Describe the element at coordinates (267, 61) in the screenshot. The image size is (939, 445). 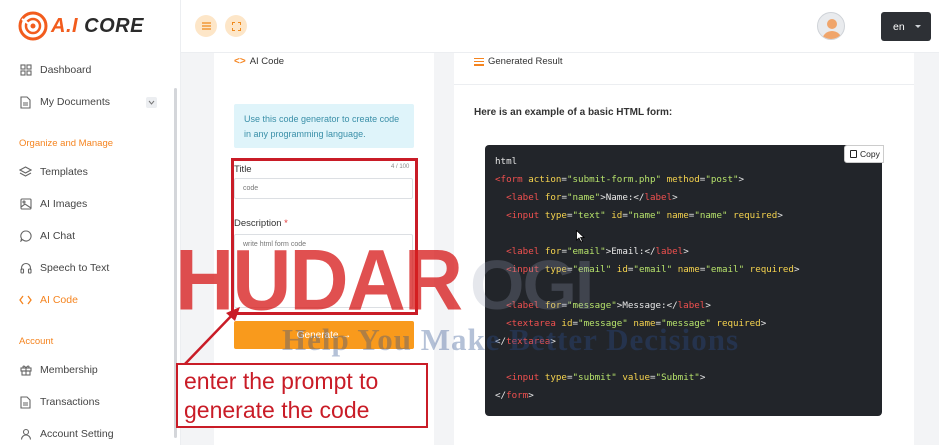
I see `form-header-label: AI Code` at that location.